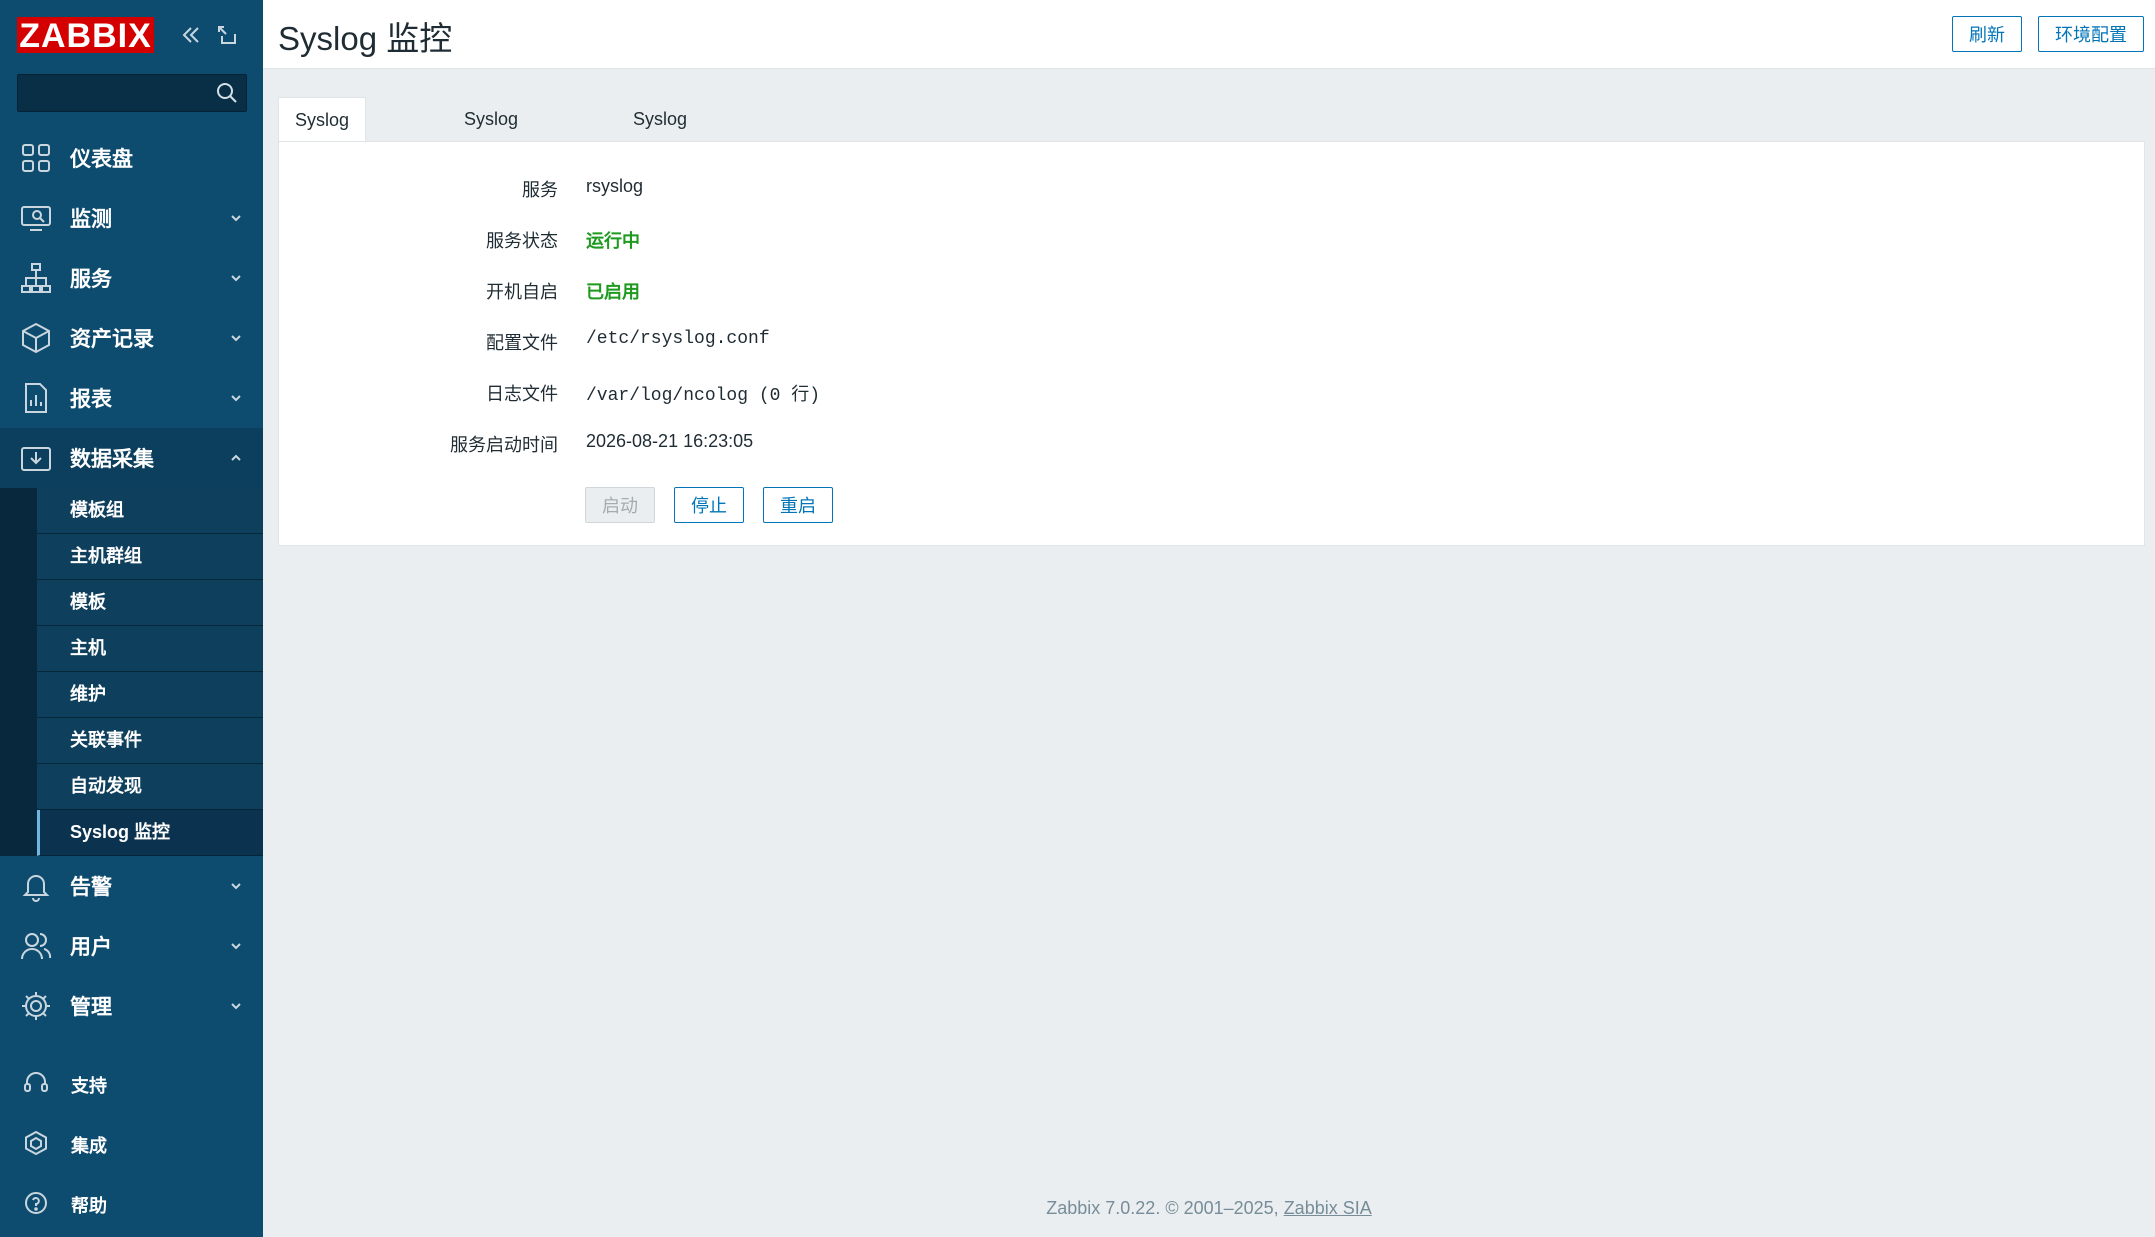 This screenshot has height=1237, width=2155. What do you see at coordinates (91, 887) in the screenshot?
I see `menu-label: 告警` at bounding box center [91, 887].